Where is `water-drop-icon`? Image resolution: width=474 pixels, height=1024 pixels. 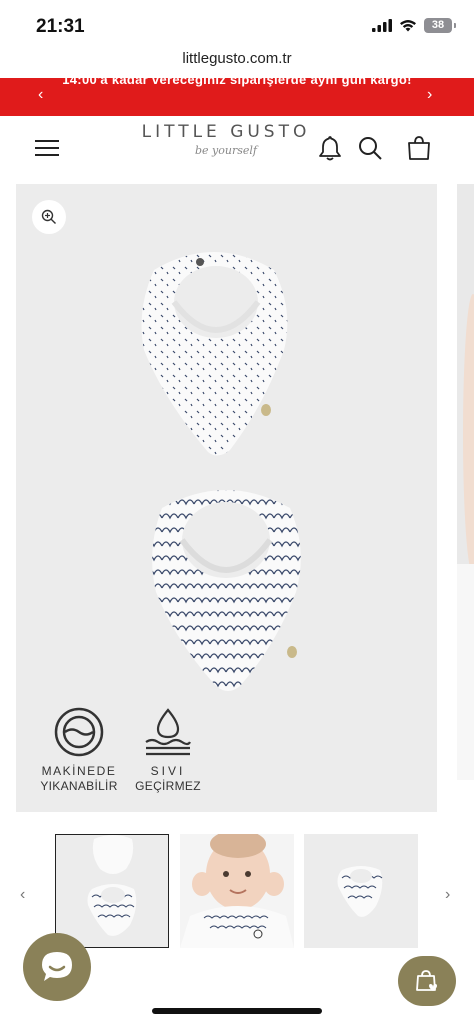
water-drop-icon is located at coordinates (168, 732).